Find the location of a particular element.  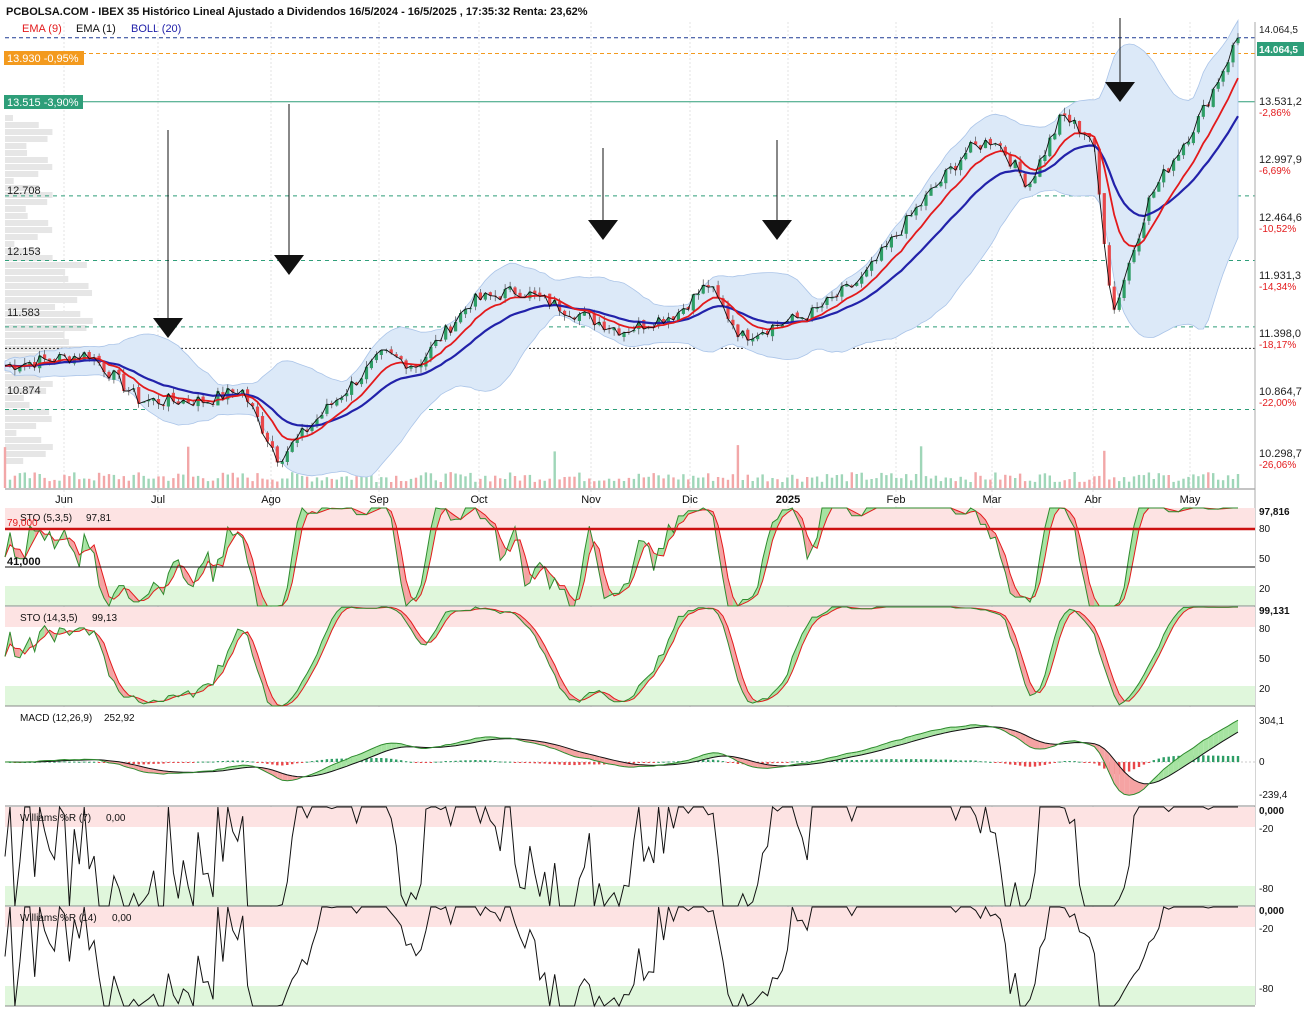

sto1-axis-top: 97,816 is located at coordinates (1274, 512).